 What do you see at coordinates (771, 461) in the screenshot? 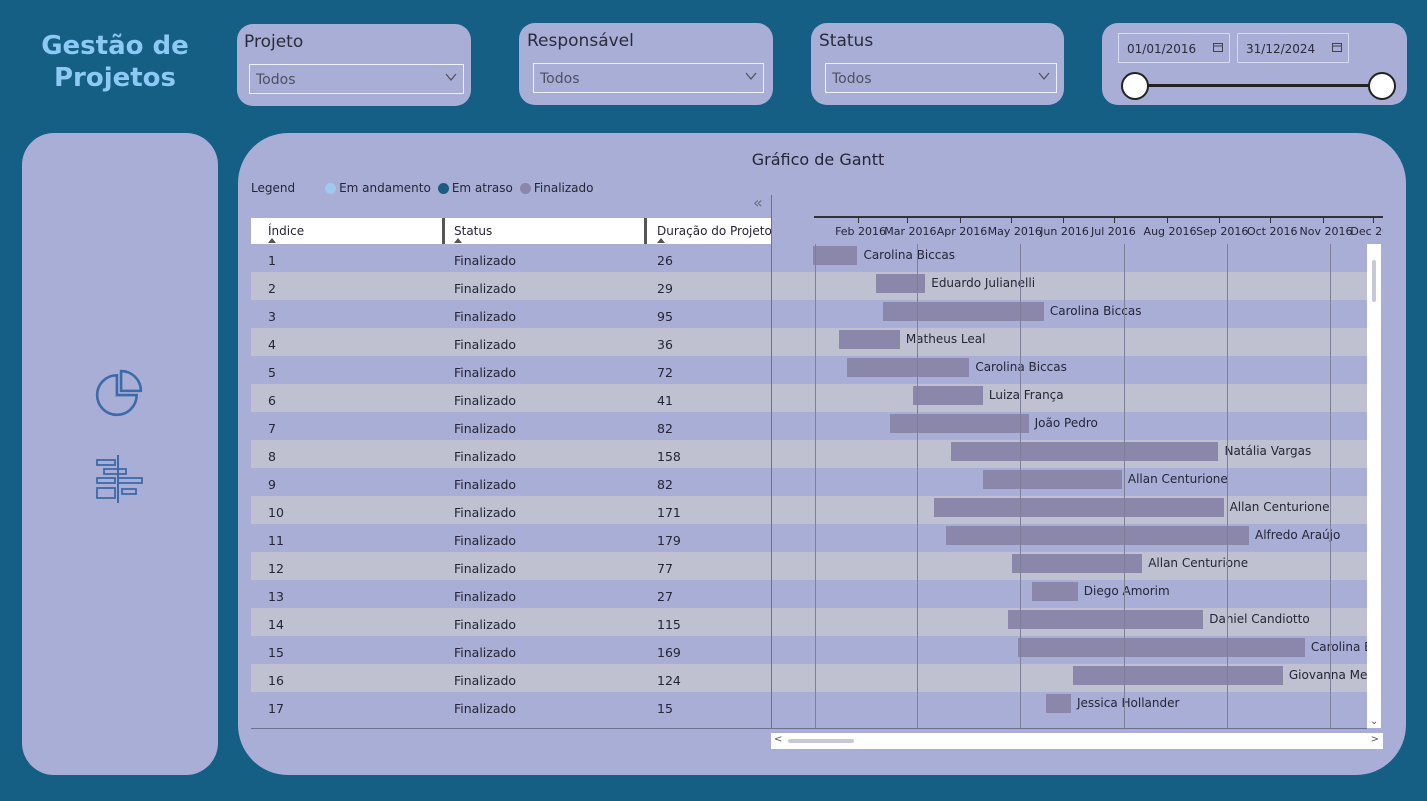
I see `grid-chart-divider` at bounding box center [771, 461].